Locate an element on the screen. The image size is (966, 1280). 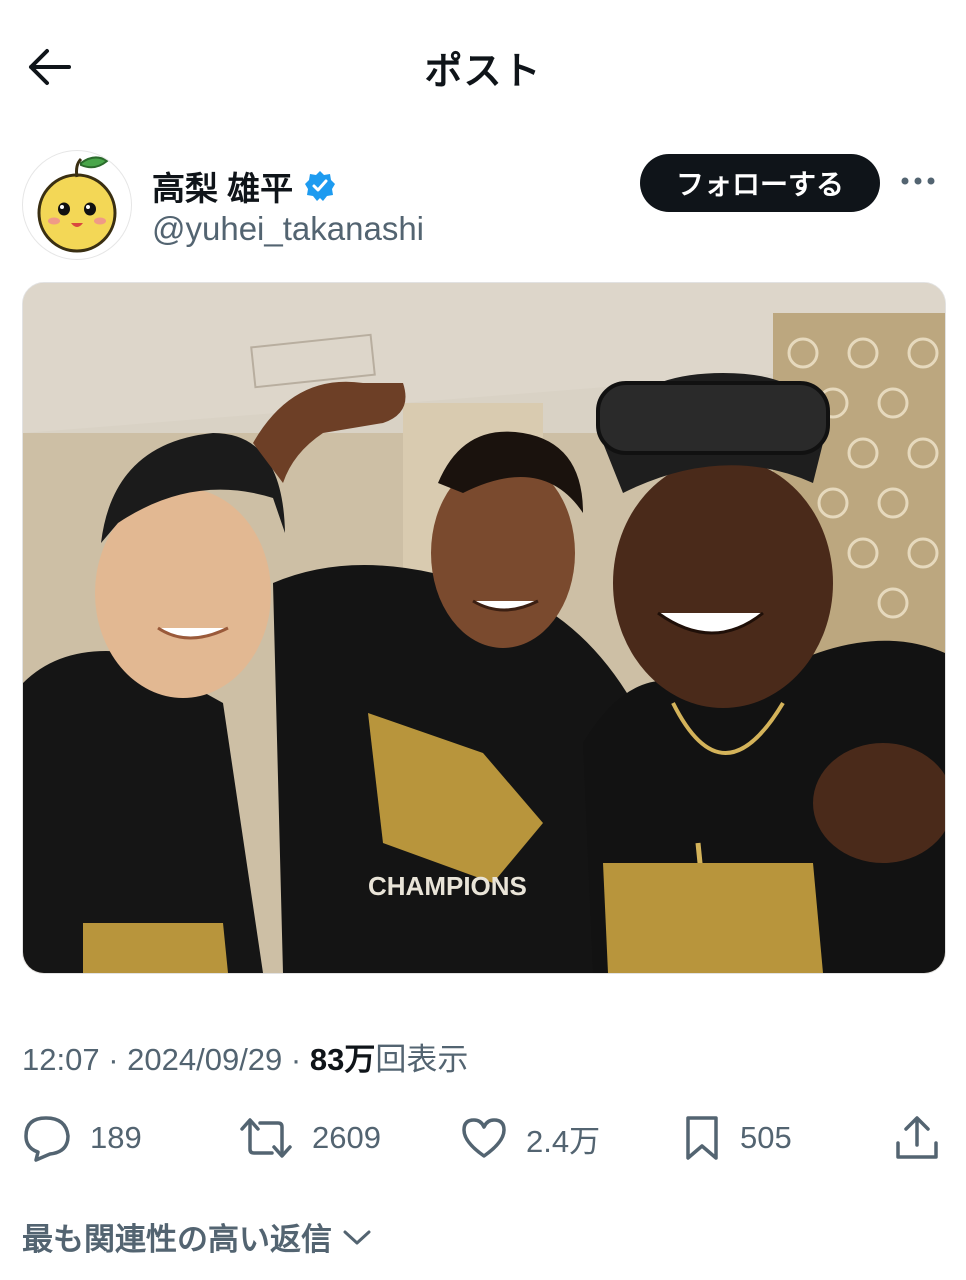
repost-icon is located at coordinates (266, 1138).